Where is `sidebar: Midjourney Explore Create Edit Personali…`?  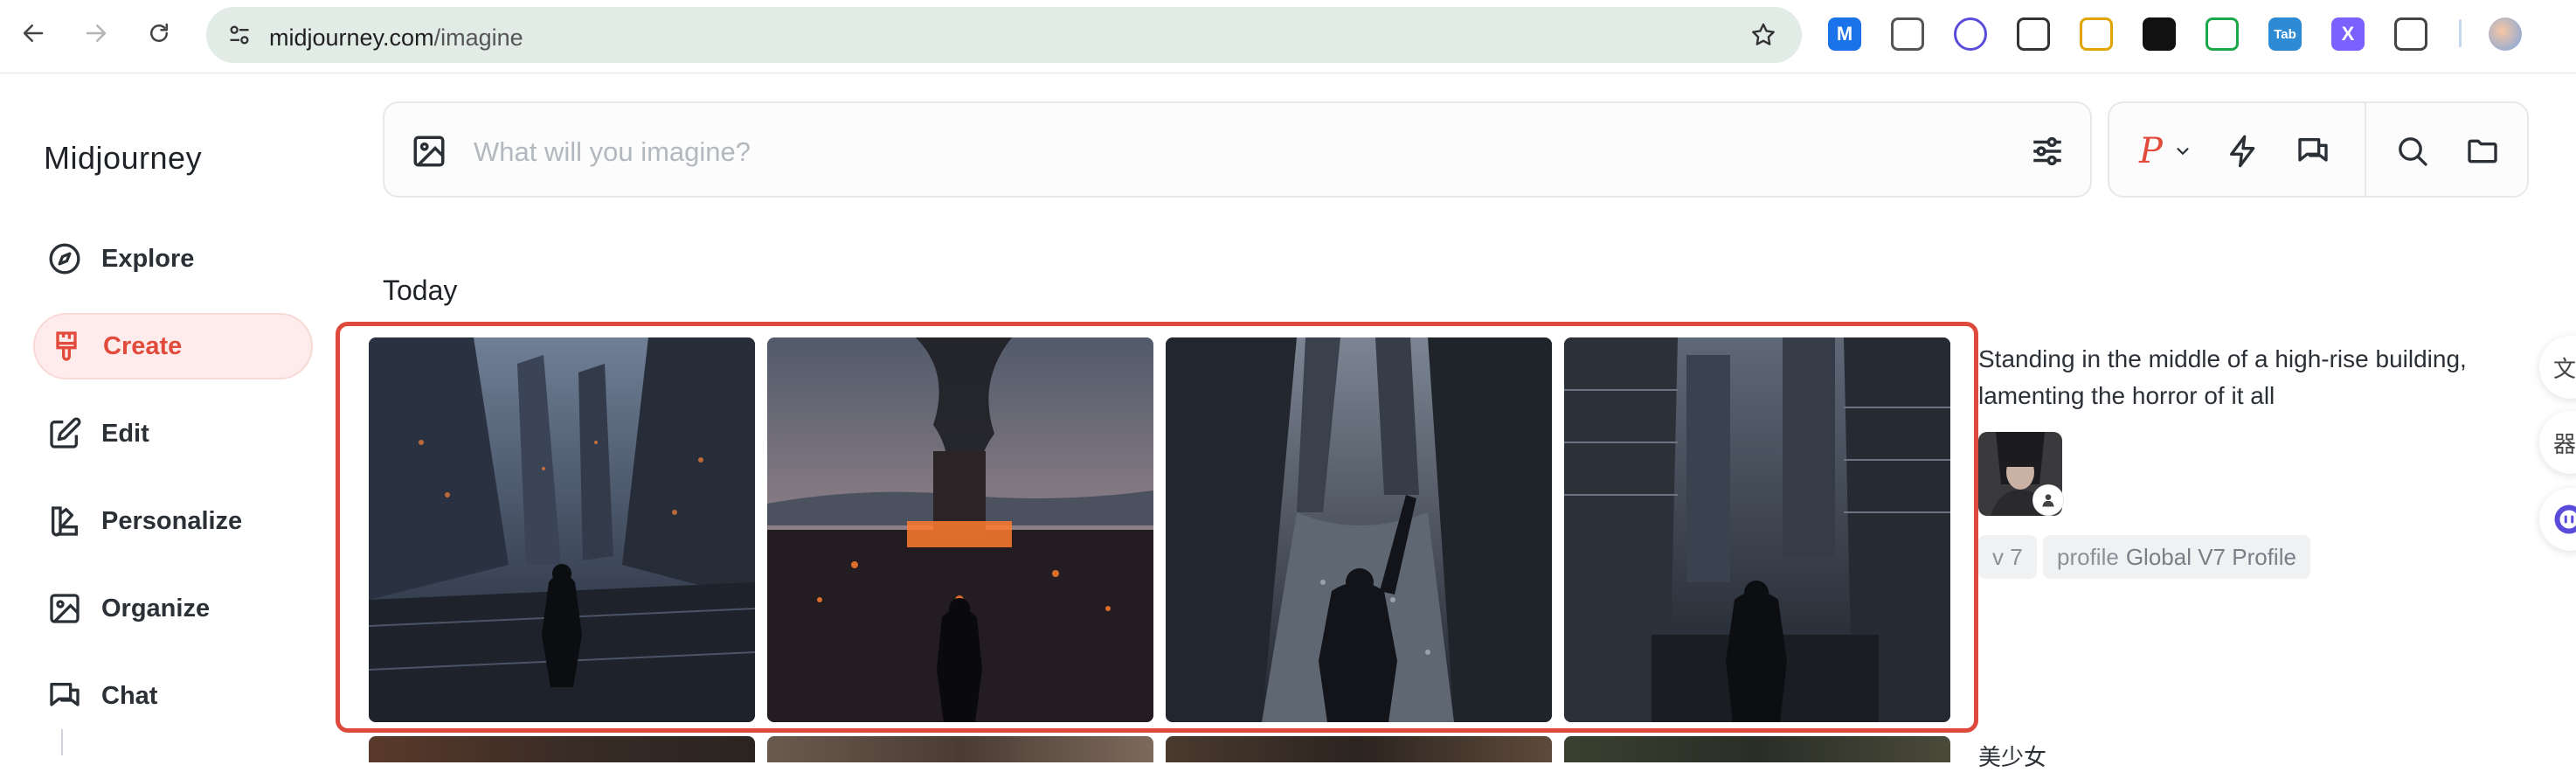
sidebar: Midjourney Explore Create Edit Personali… is located at coordinates (175, 414).